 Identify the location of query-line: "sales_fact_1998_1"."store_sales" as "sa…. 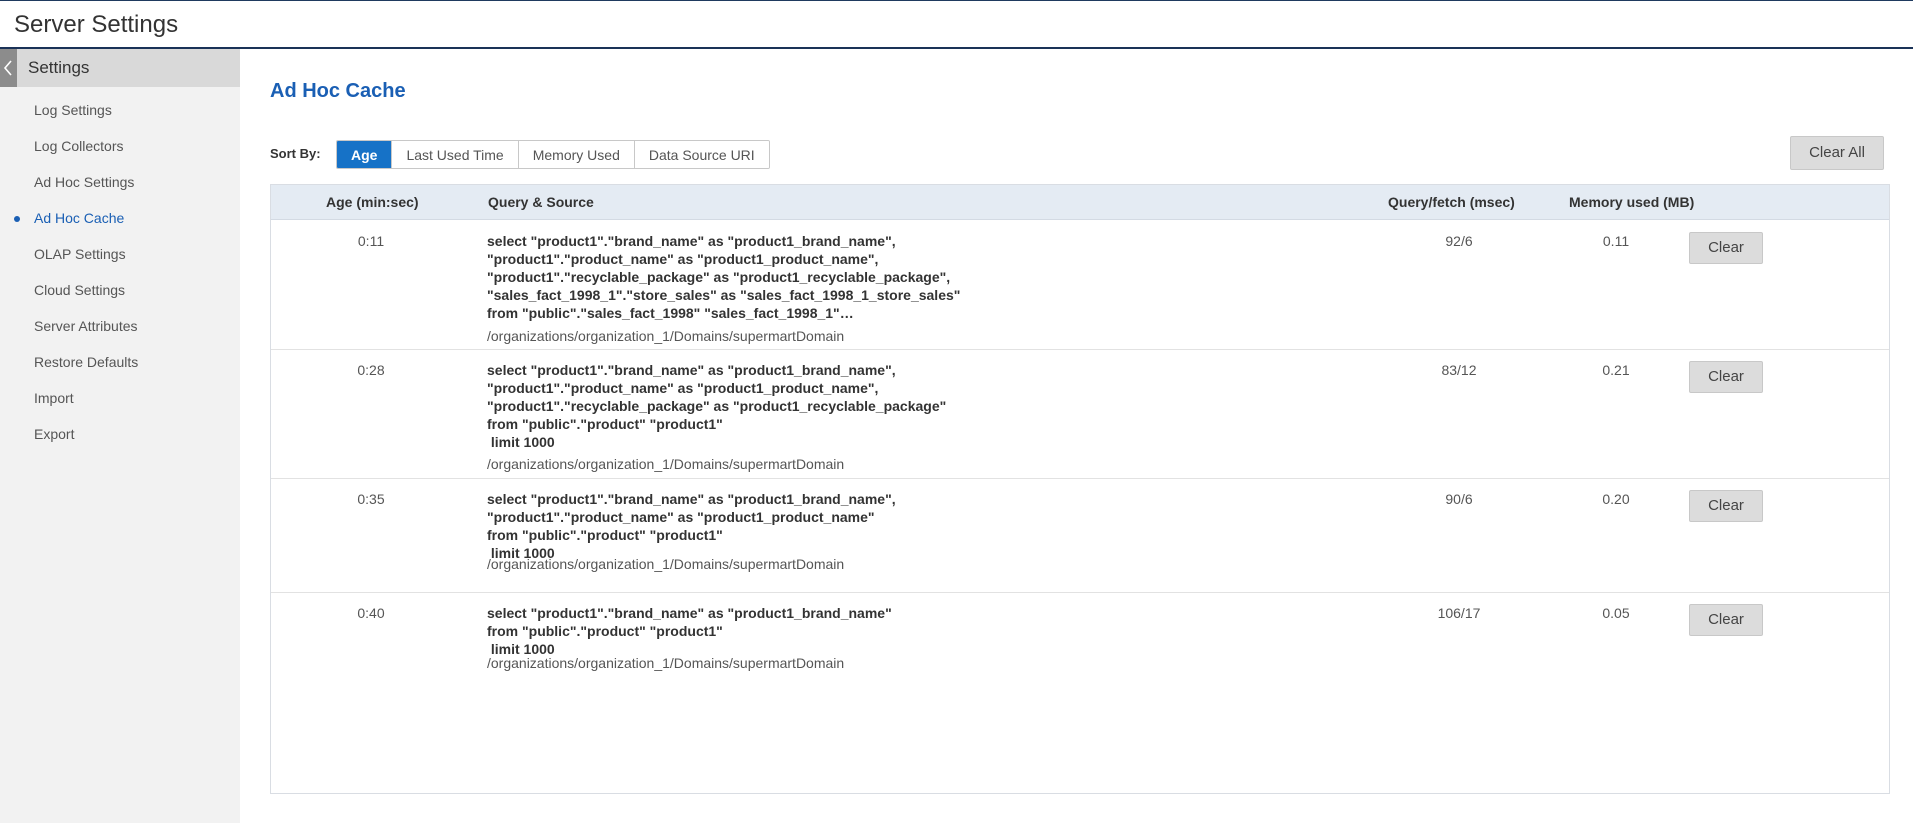
(724, 295).